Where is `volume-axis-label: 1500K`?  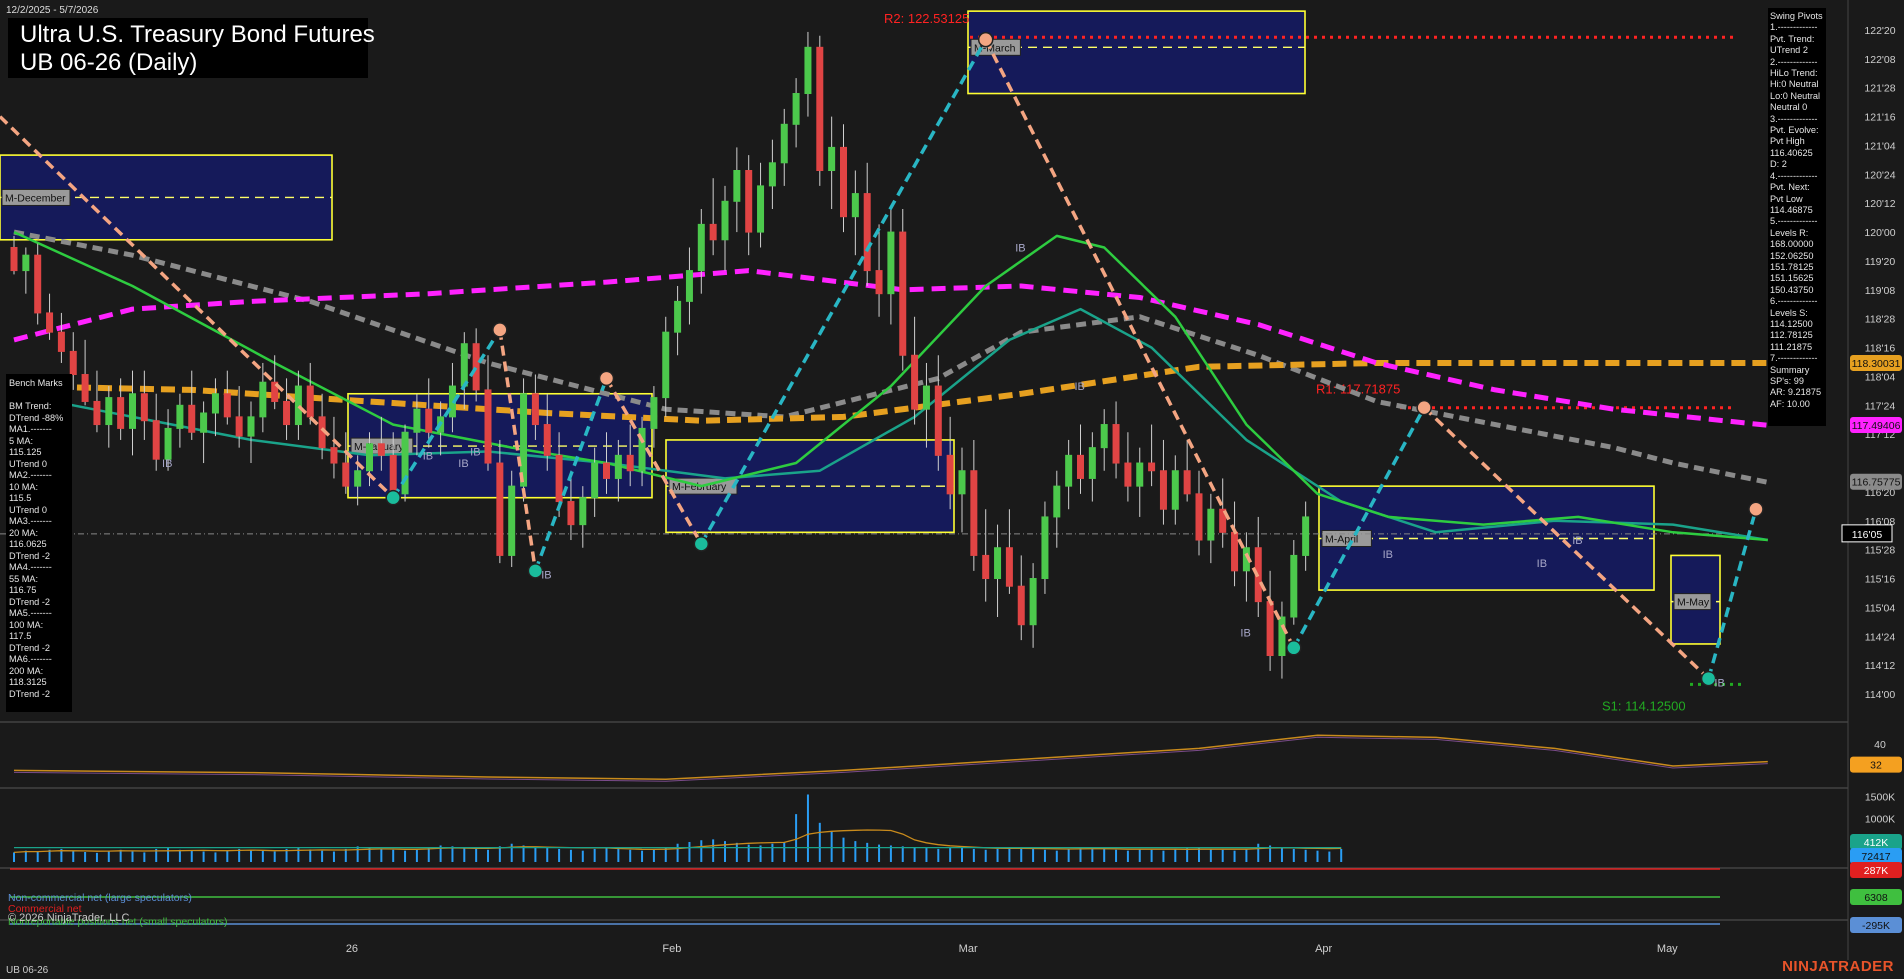 volume-axis-label: 1500K is located at coordinates (1880, 798).